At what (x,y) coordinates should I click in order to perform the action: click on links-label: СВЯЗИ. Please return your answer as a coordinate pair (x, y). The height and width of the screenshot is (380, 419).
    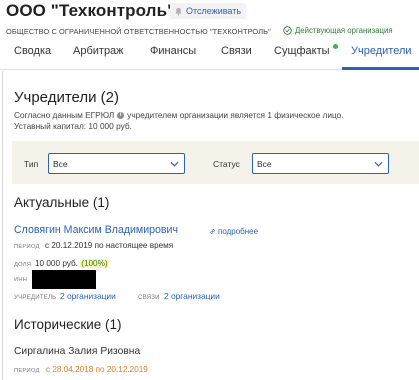
    Looking at the image, I should click on (149, 297).